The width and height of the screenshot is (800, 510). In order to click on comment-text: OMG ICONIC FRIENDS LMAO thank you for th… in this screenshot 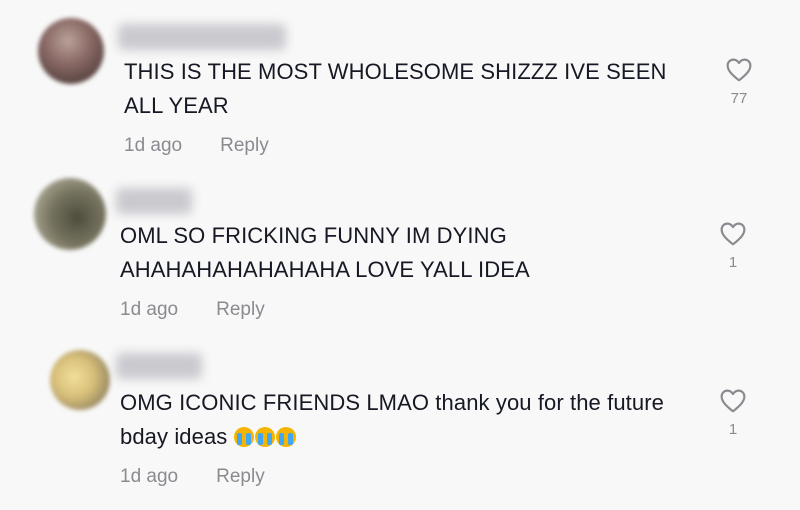, I will do `click(392, 420)`.